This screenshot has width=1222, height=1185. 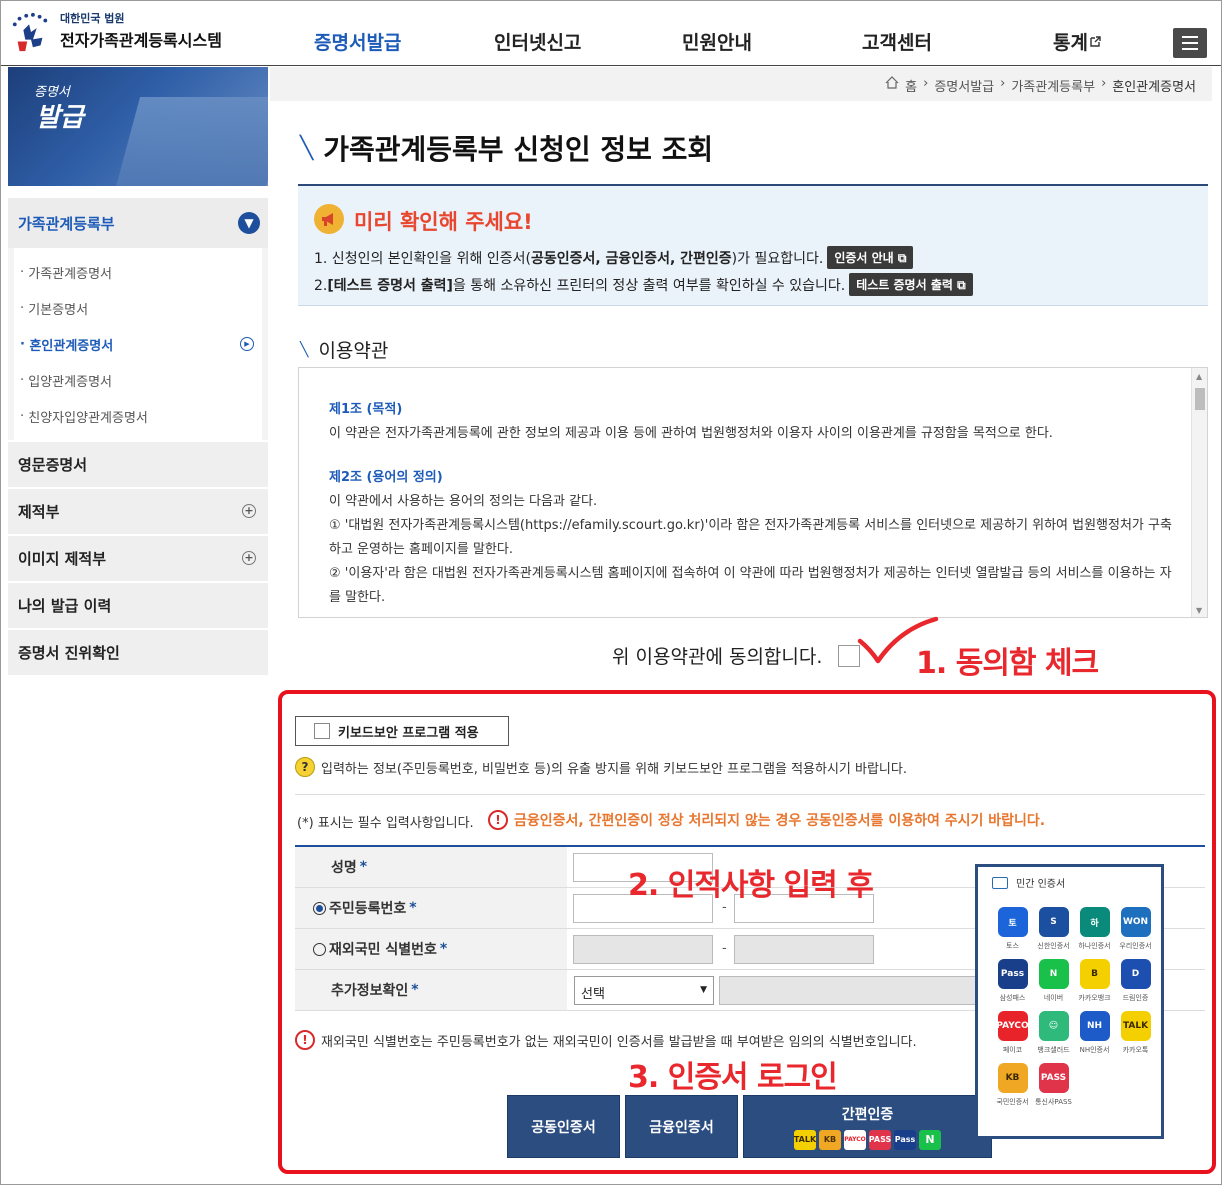 What do you see at coordinates (1135, 1033) in the screenshot?
I see `provider-item: TALK 카카오톡` at bounding box center [1135, 1033].